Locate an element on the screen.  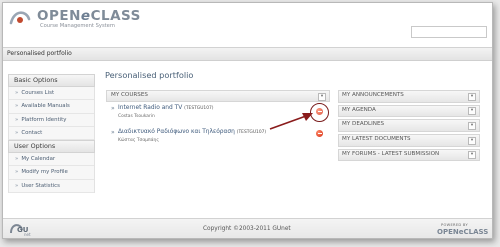
sidebar-item-available-manuals: » Available Manuals is located at coordinates (51, 107).